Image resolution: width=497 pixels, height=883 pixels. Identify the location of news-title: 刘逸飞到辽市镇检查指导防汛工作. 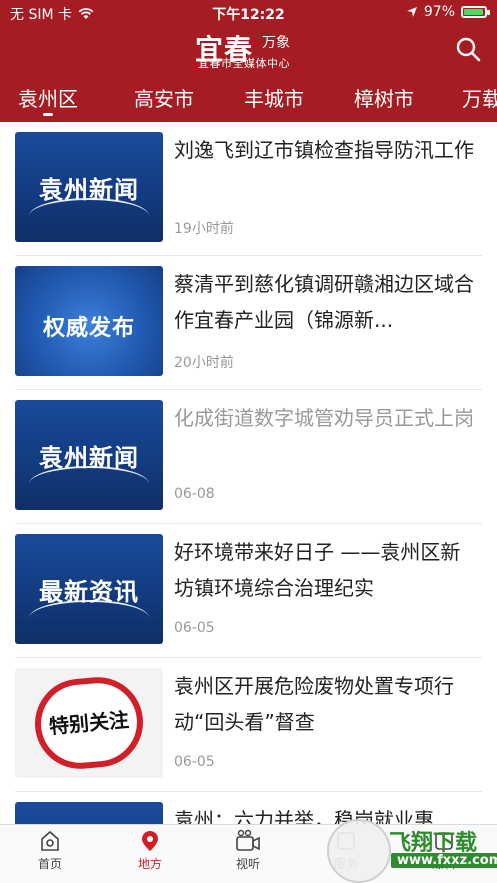
(324, 150).